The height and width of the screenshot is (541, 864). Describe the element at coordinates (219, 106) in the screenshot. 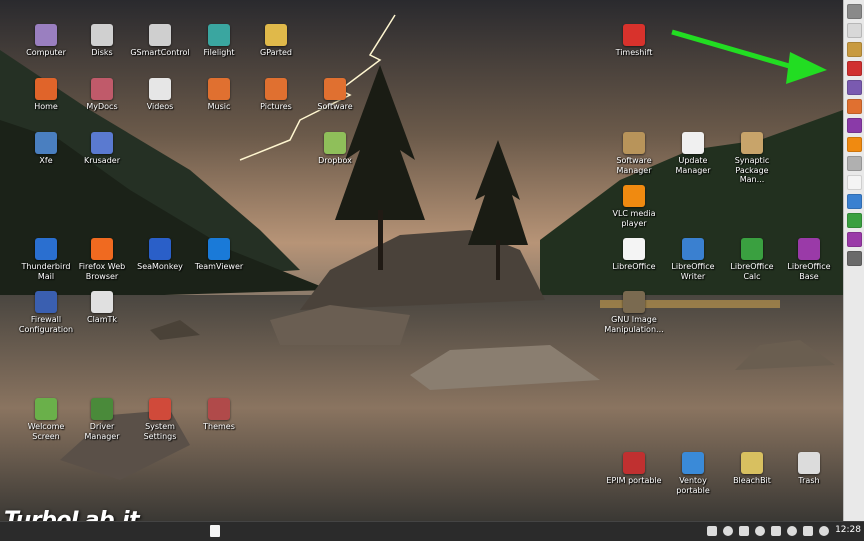

I see `desktop-icon-label: Music` at that location.